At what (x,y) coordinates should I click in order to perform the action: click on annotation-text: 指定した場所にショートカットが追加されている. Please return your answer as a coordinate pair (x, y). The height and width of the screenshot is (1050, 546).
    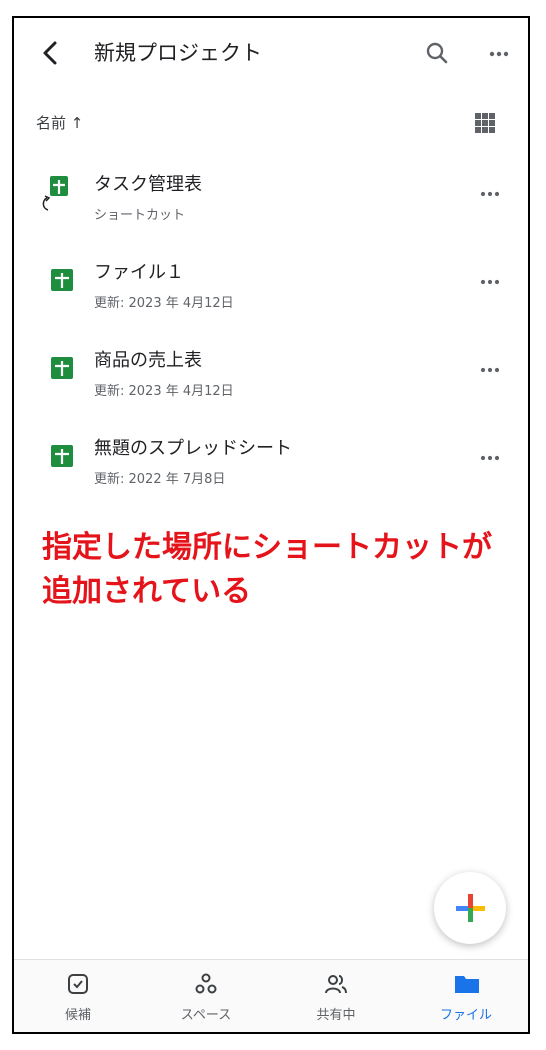
    Looking at the image, I should click on (267, 569).